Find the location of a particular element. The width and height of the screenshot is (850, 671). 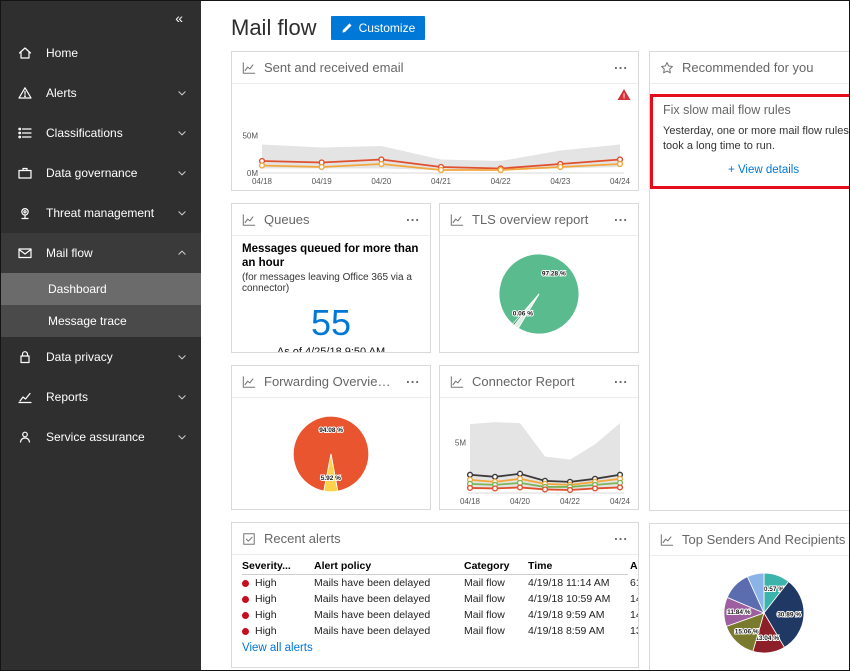

alerts-column-header-2: Category is located at coordinates (496, 566).